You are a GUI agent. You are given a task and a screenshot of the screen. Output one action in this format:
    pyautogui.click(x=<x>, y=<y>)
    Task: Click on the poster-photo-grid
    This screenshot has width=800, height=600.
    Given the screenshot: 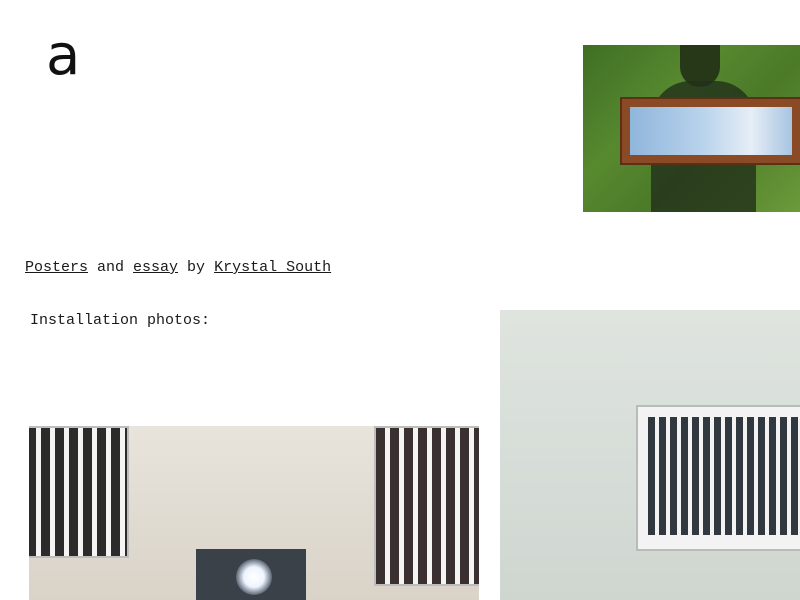 What is the action you would take?
    pyautogui.click(x=724, y=476)
    